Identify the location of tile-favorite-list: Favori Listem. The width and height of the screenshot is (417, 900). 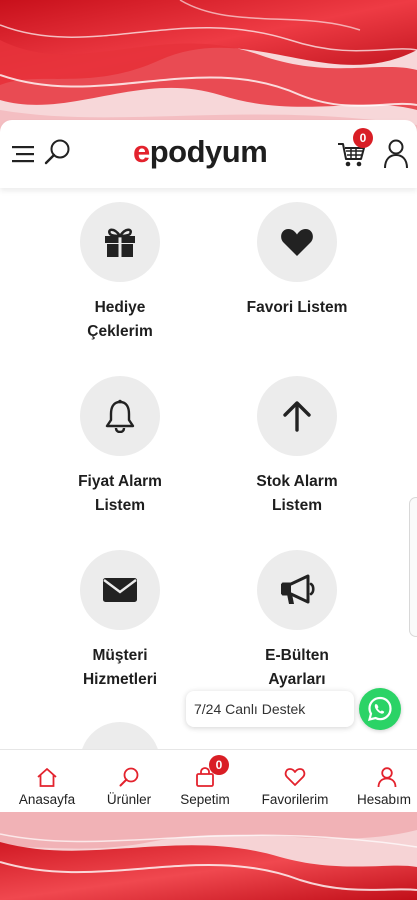
(297, 261).